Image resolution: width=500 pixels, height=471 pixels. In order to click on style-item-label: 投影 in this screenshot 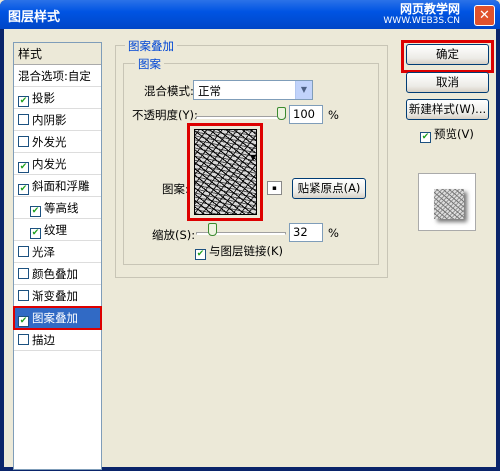, I will do `click(43, 98)`.